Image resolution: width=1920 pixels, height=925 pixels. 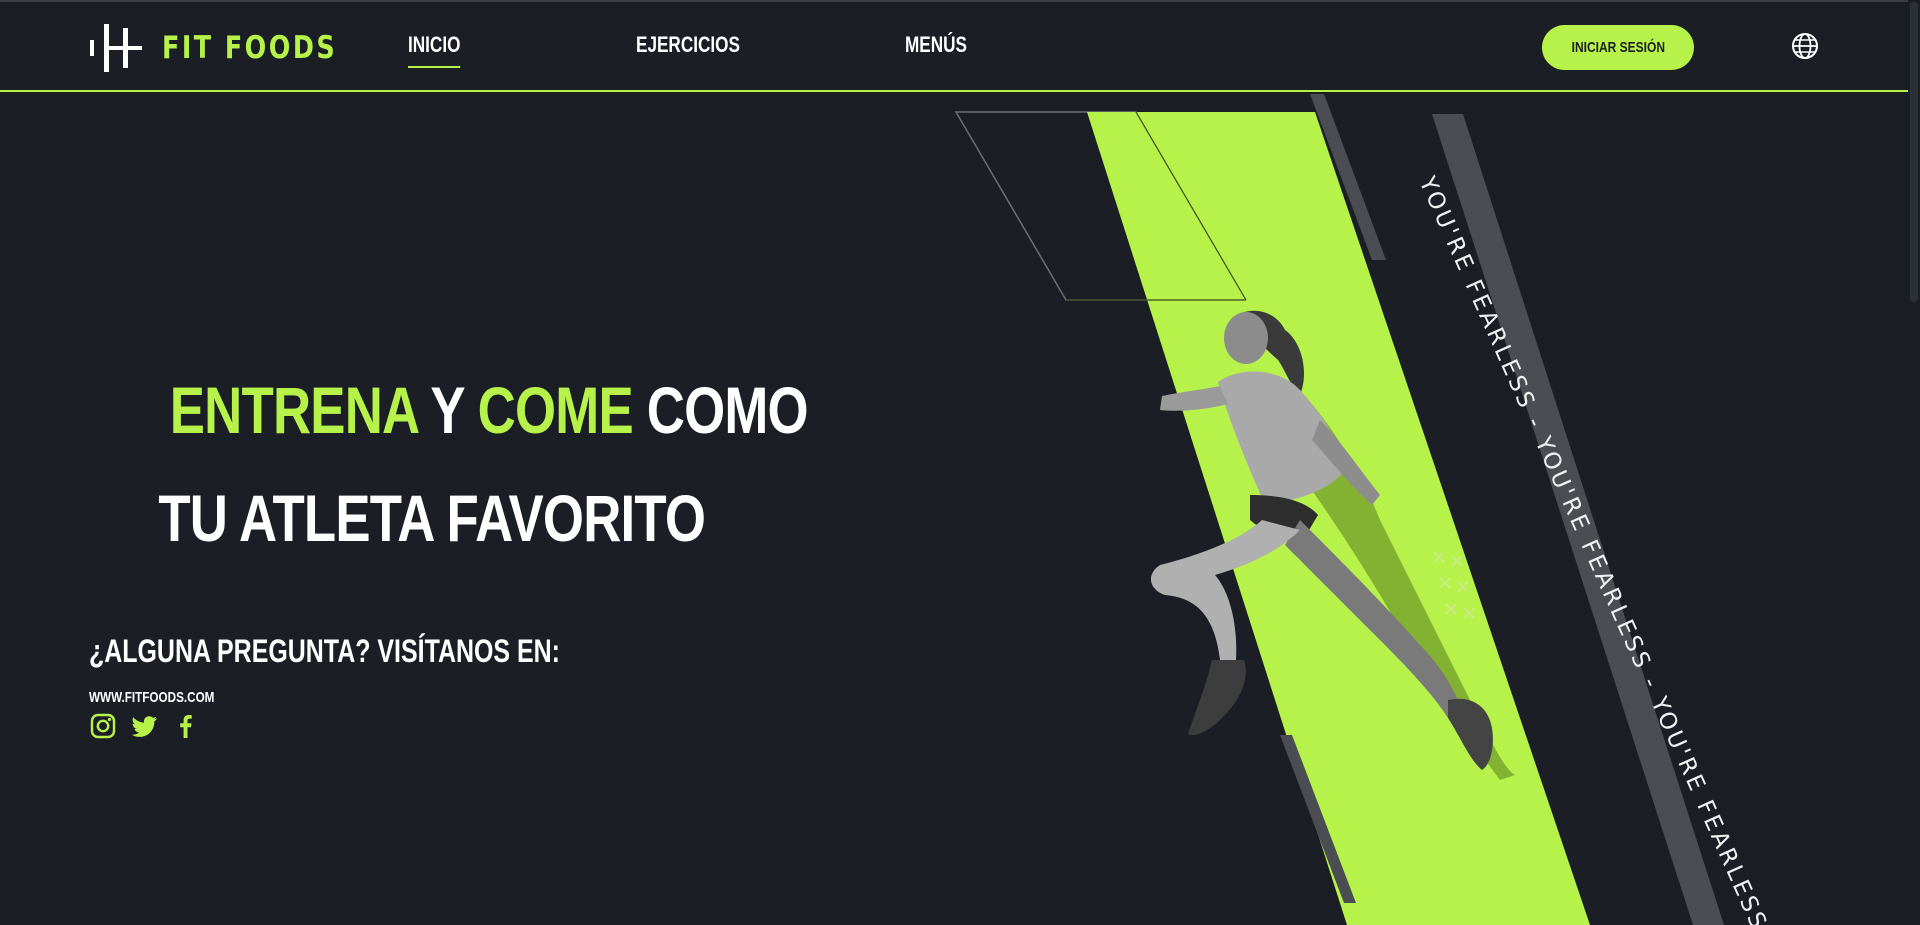 What do you see at coordinates (936, 45) in the screenshot?
I see `nav-menus: MENÚS` at bounding box center [936, 45].